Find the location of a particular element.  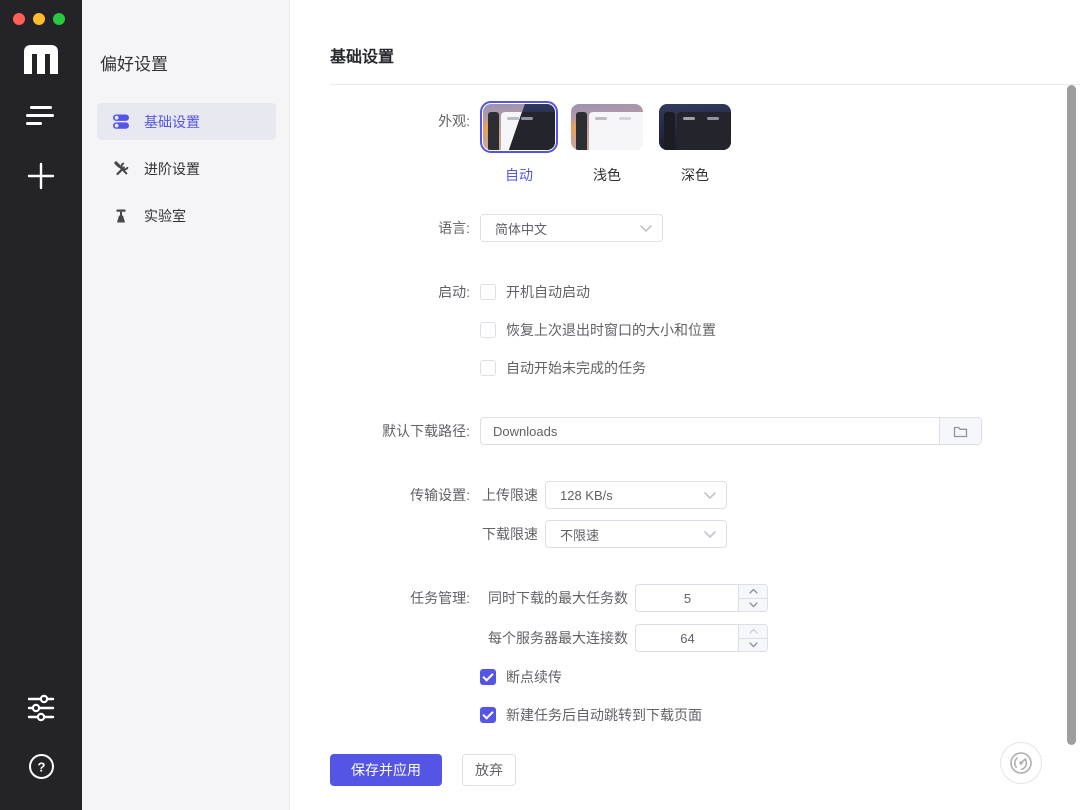

download-path-input is located at coordinates (710, 431).